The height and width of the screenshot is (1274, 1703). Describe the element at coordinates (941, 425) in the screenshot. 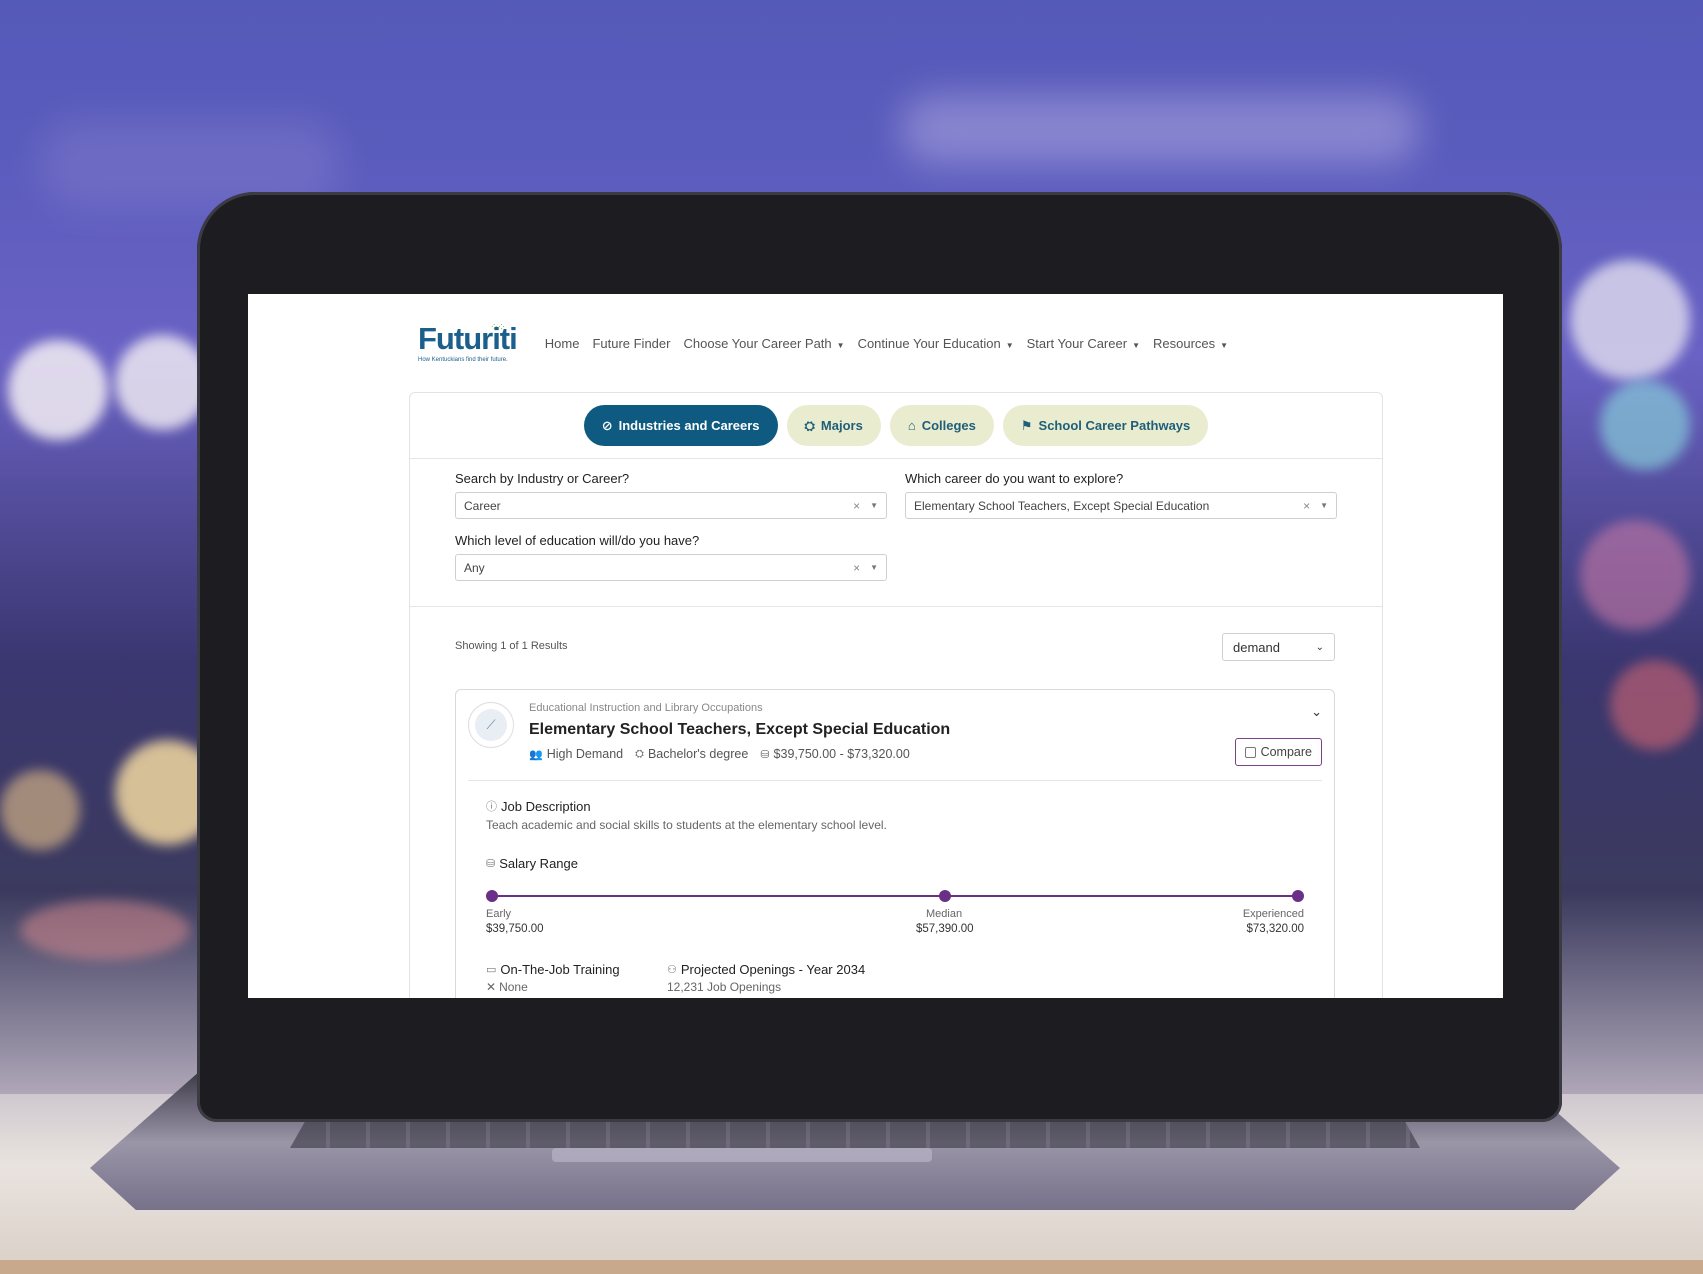

I see `tab-colleges: ⌂ Colleges` at that location.